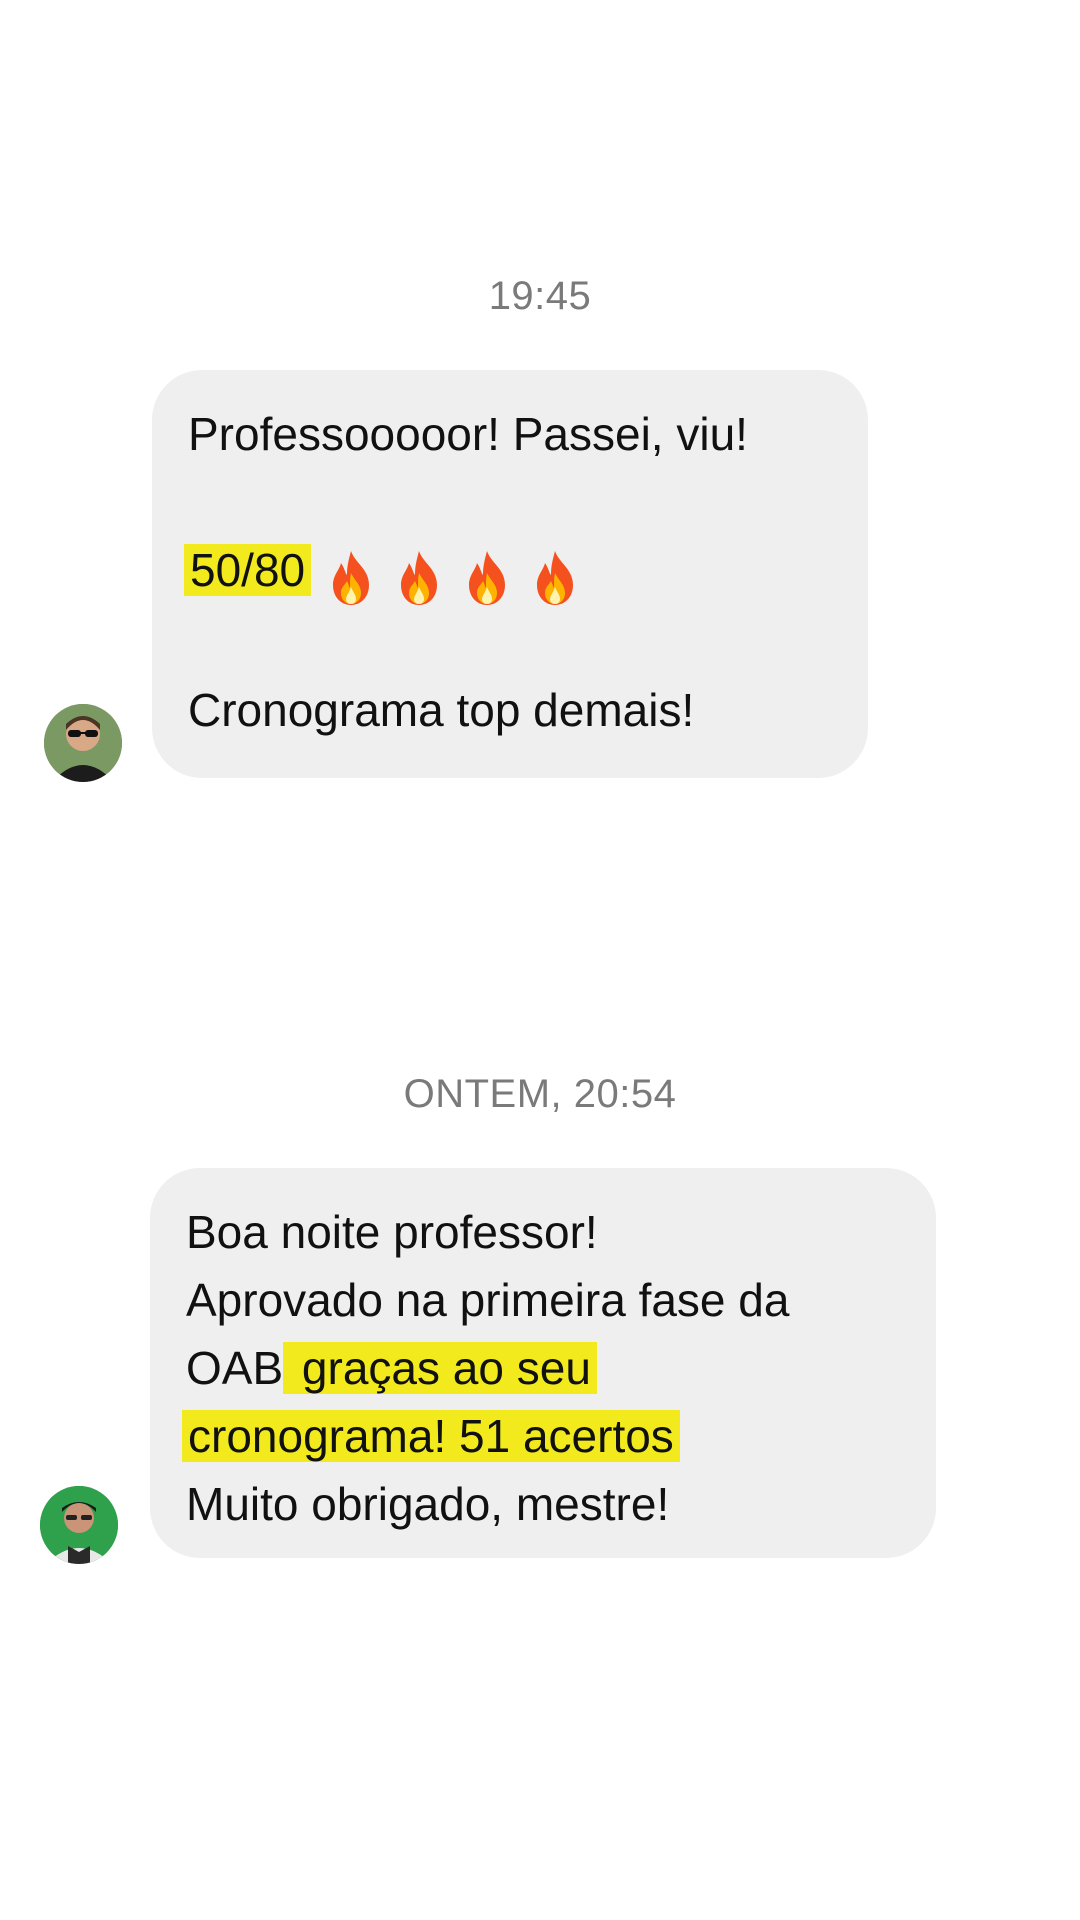 Image resolution: width=1080 pixels, height=1920 pixels. What do you see at coordinates (540, 296) in the screenshot?
I see `timestamp-1: 19:45` at bounding box center [540, 296].